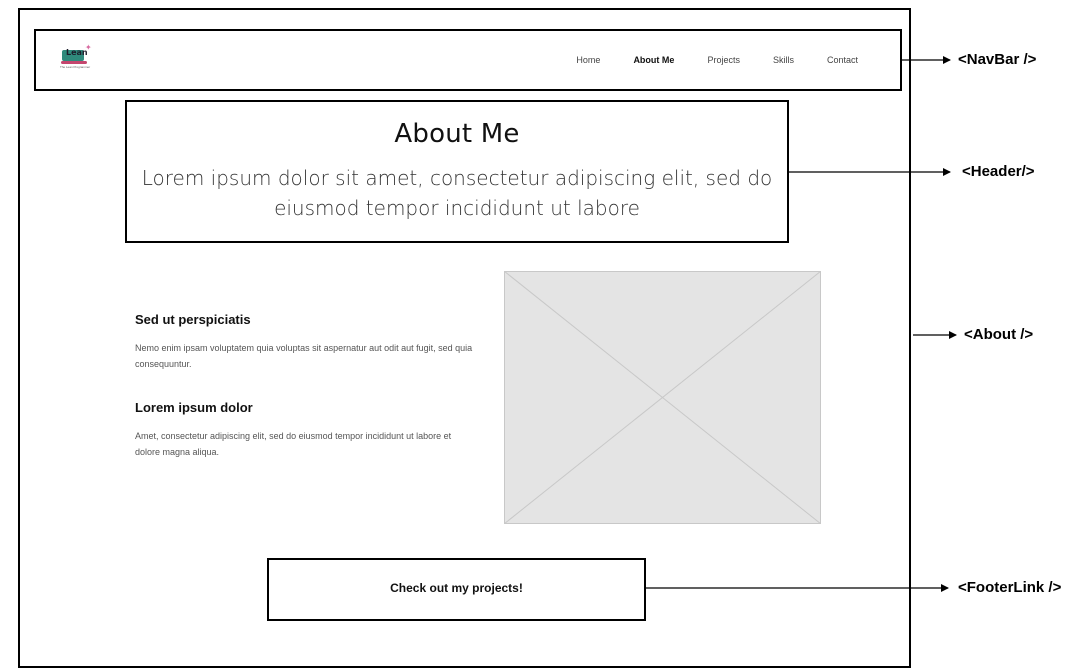 This screenshot has height=668, width=1087. I want to click on header-annotation: <Header/>, so click(998, 171).